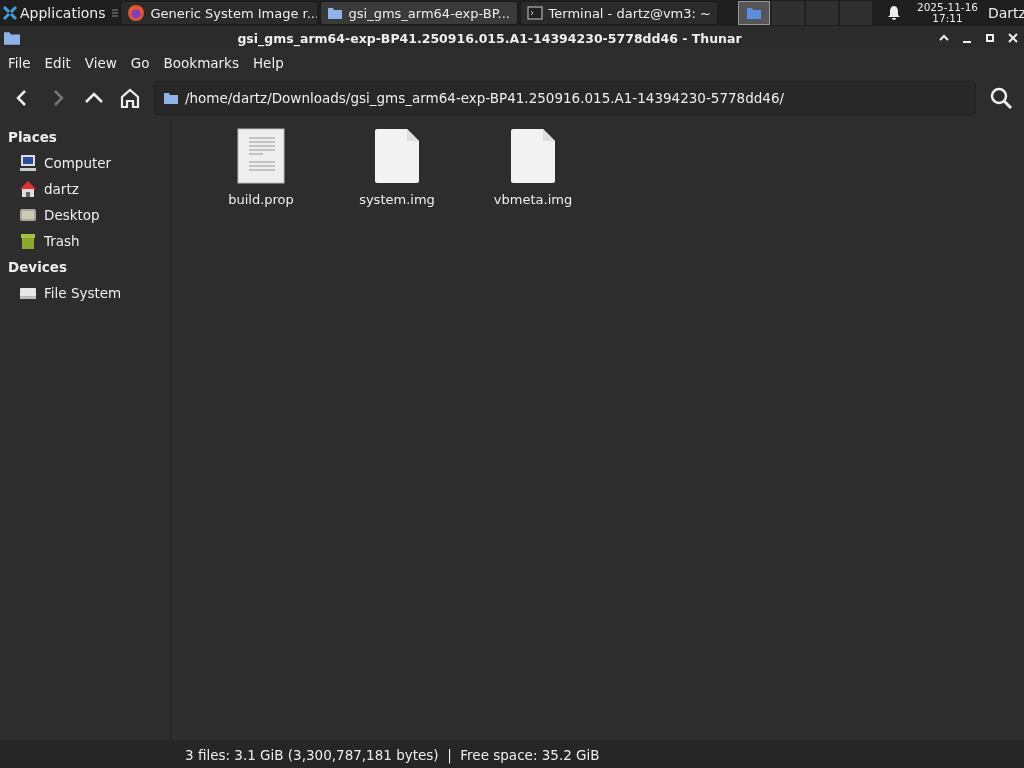 This screenshot has width=1024, height=768. I want to click on menu-item: File, so click(23, 63).